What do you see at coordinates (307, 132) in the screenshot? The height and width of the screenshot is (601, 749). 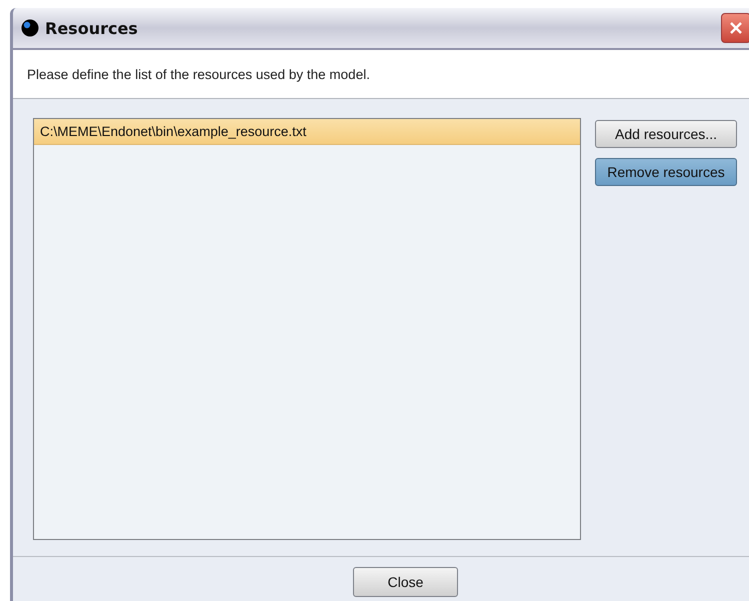 I see `list-item: C:\MEME\Endonet\bin\example_resource.txt` at bounding box center [307, 132].